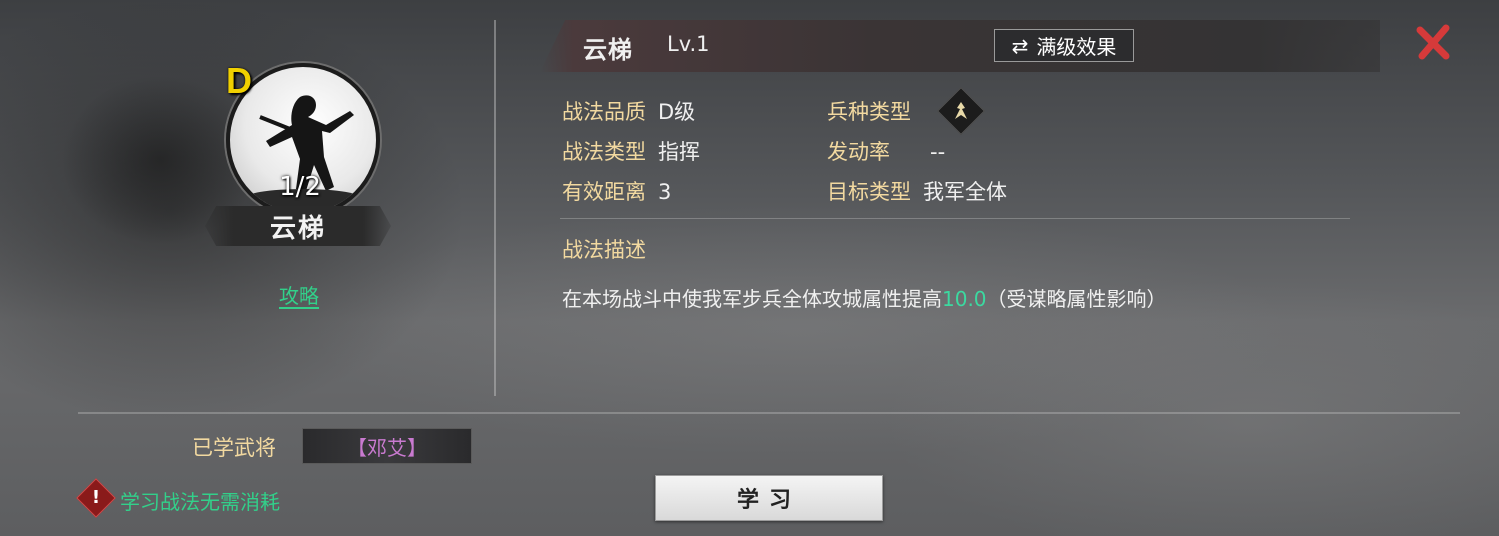 This screenshot has width=1499, height=536. I want to click on attr-quality-label: 战法品质, so click(604, 112).